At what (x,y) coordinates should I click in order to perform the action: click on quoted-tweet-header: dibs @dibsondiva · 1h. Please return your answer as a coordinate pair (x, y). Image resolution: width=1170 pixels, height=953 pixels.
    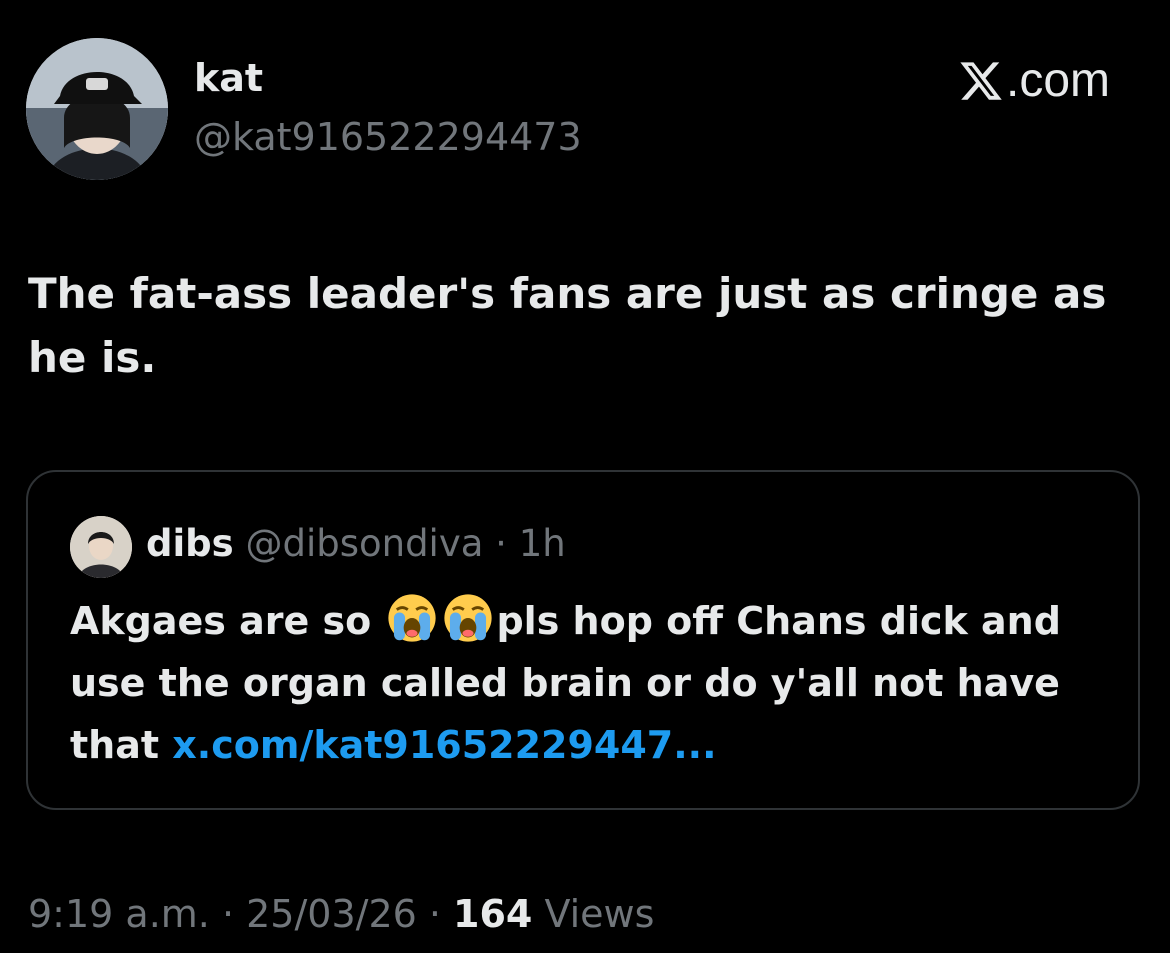
    Looking at the image, I should click on (356, 544).